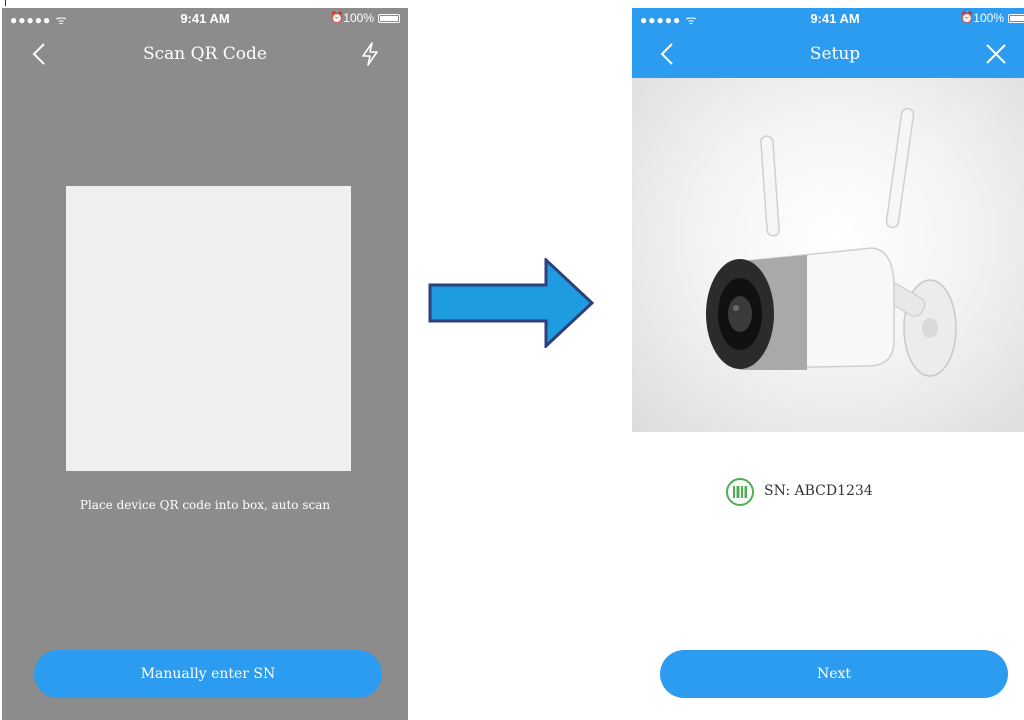 The image size is (1024, 720). I want to click on scan-hint: Place device QR code into box, auto scan, so click(205, 505).